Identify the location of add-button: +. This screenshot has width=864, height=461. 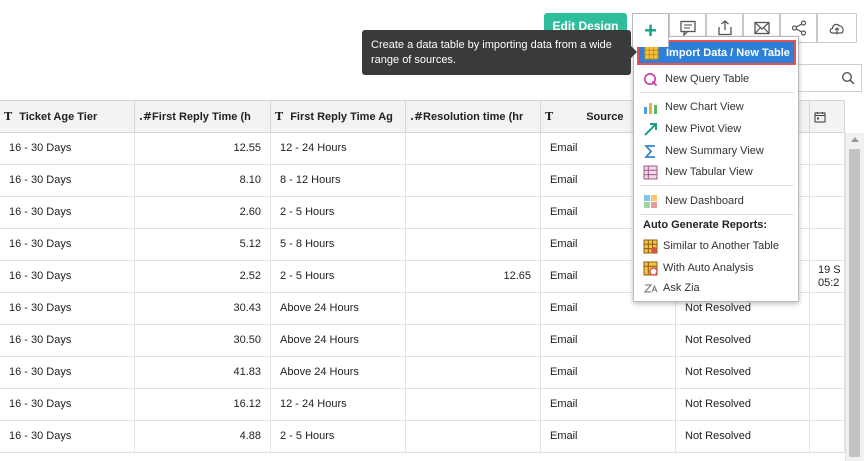
(650, 30).